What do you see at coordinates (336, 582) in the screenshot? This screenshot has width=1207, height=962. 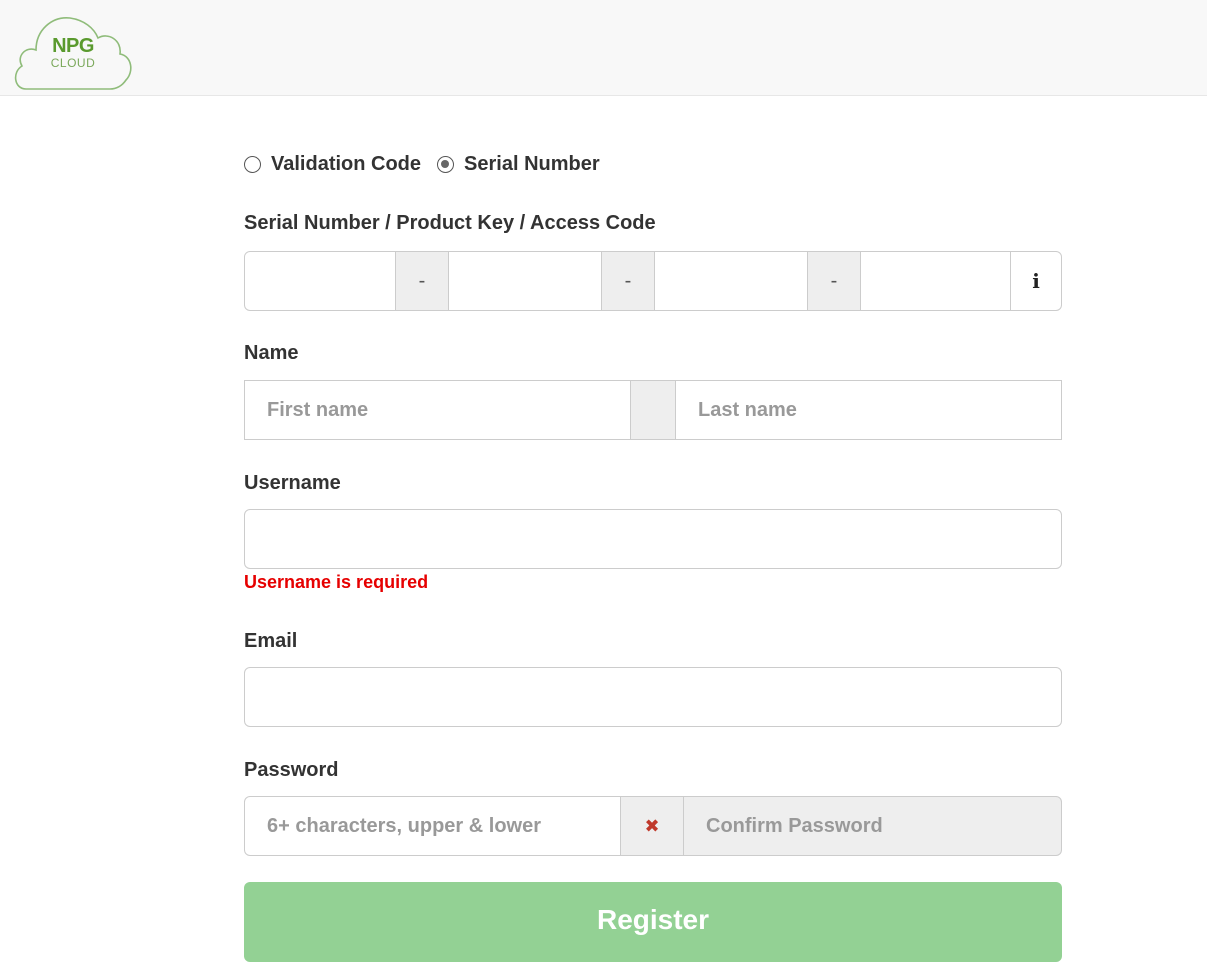 I see `username-error-message: Username is required` at bounding box center [336, 582].